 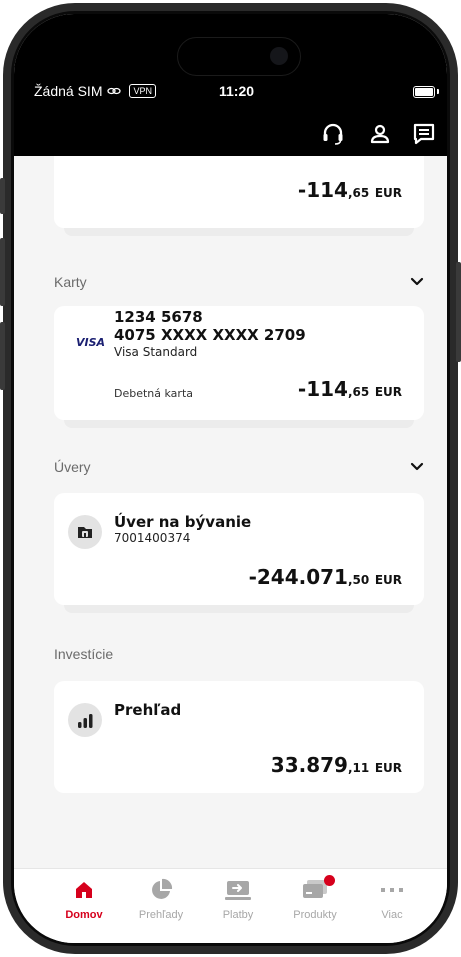 I want to click on section-title-cards: Karty, so click(x=70, y=282).